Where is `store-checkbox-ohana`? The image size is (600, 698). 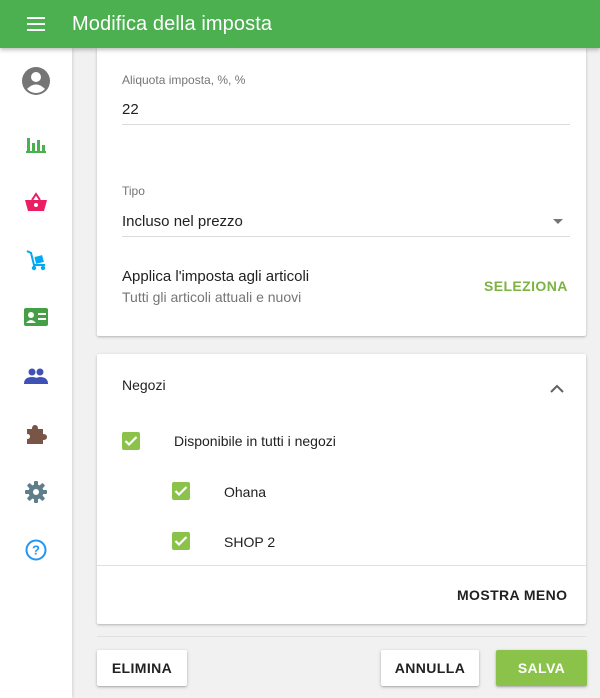 store-checkbox-ohana is located at coordinates (181, 491).